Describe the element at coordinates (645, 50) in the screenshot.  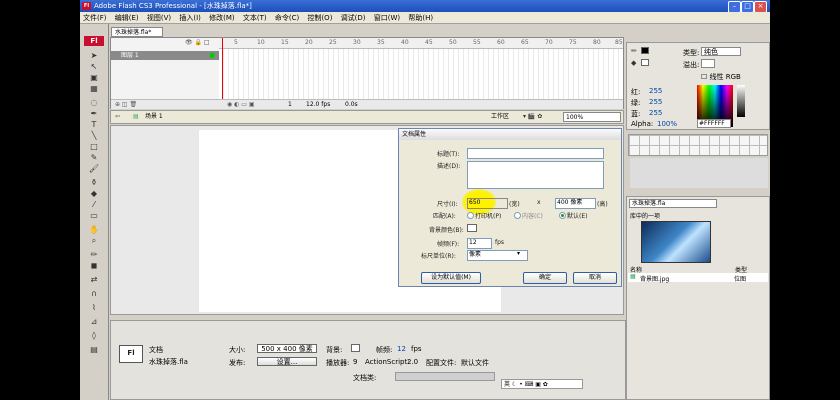
I see `stroke-swatch` at that location.